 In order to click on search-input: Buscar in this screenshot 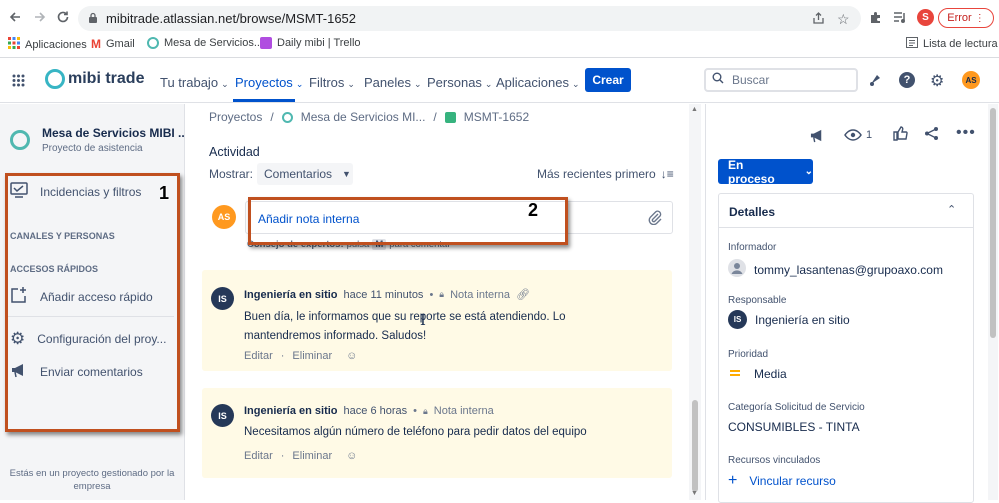, I will do `click(781, 80)`.